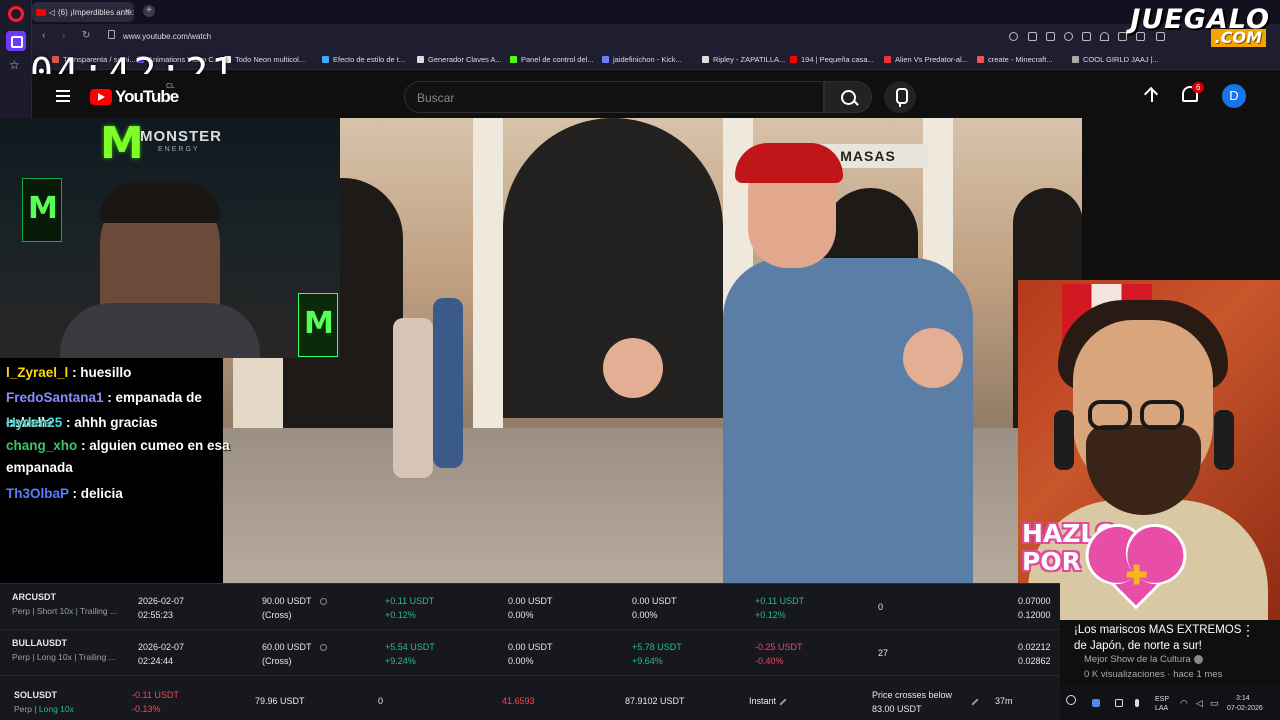  I want to click on monster-energy-logo: M MONSTER ENERGY, so click(161, 143).